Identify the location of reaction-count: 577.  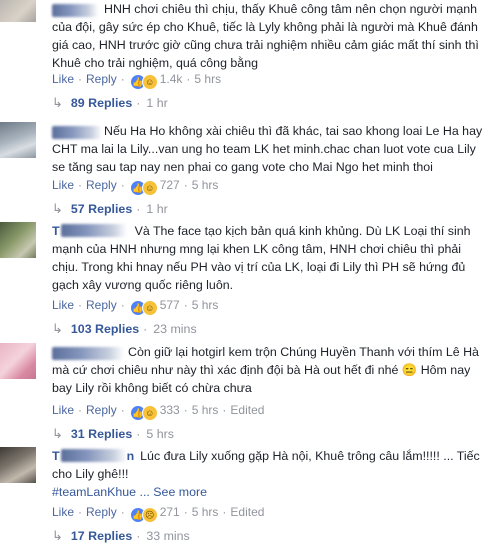
(169, 305).